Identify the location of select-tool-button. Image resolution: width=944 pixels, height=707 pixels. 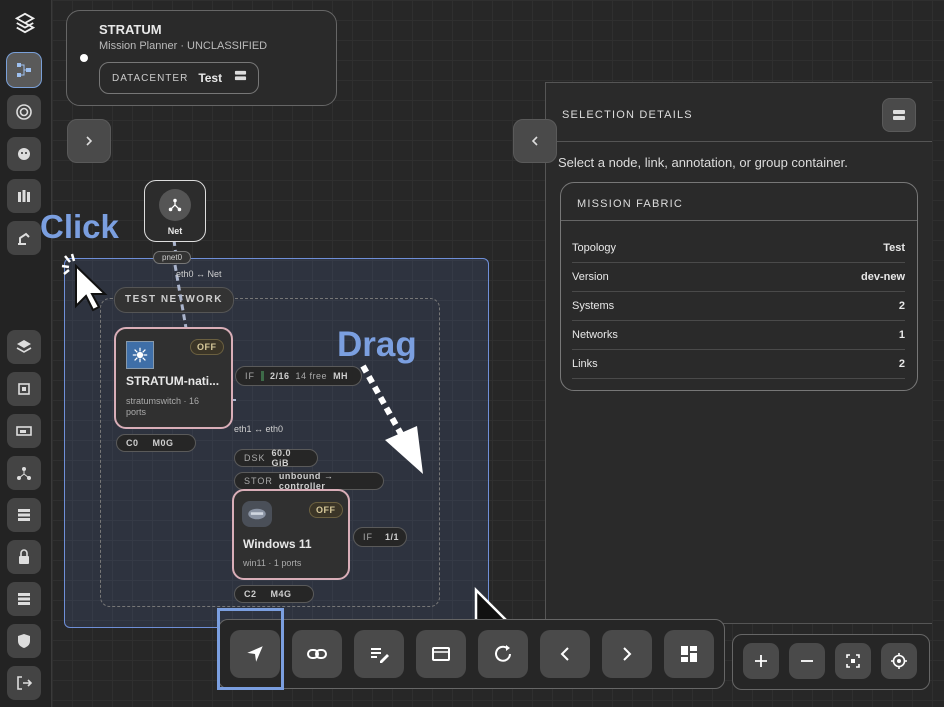
(255, 654).